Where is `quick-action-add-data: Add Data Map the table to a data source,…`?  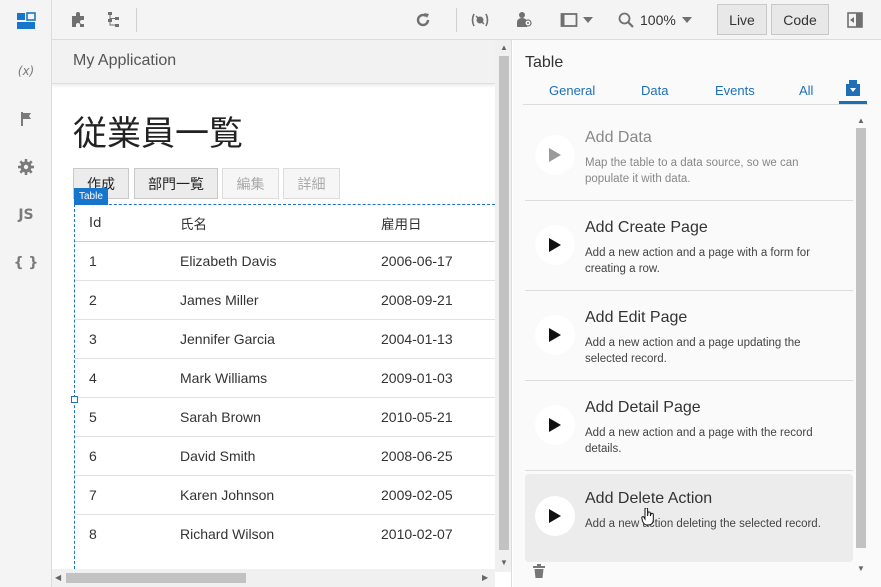
quick-action-add-data: Add Data Map the table to a data source,… is located at coordinates (689, 157).